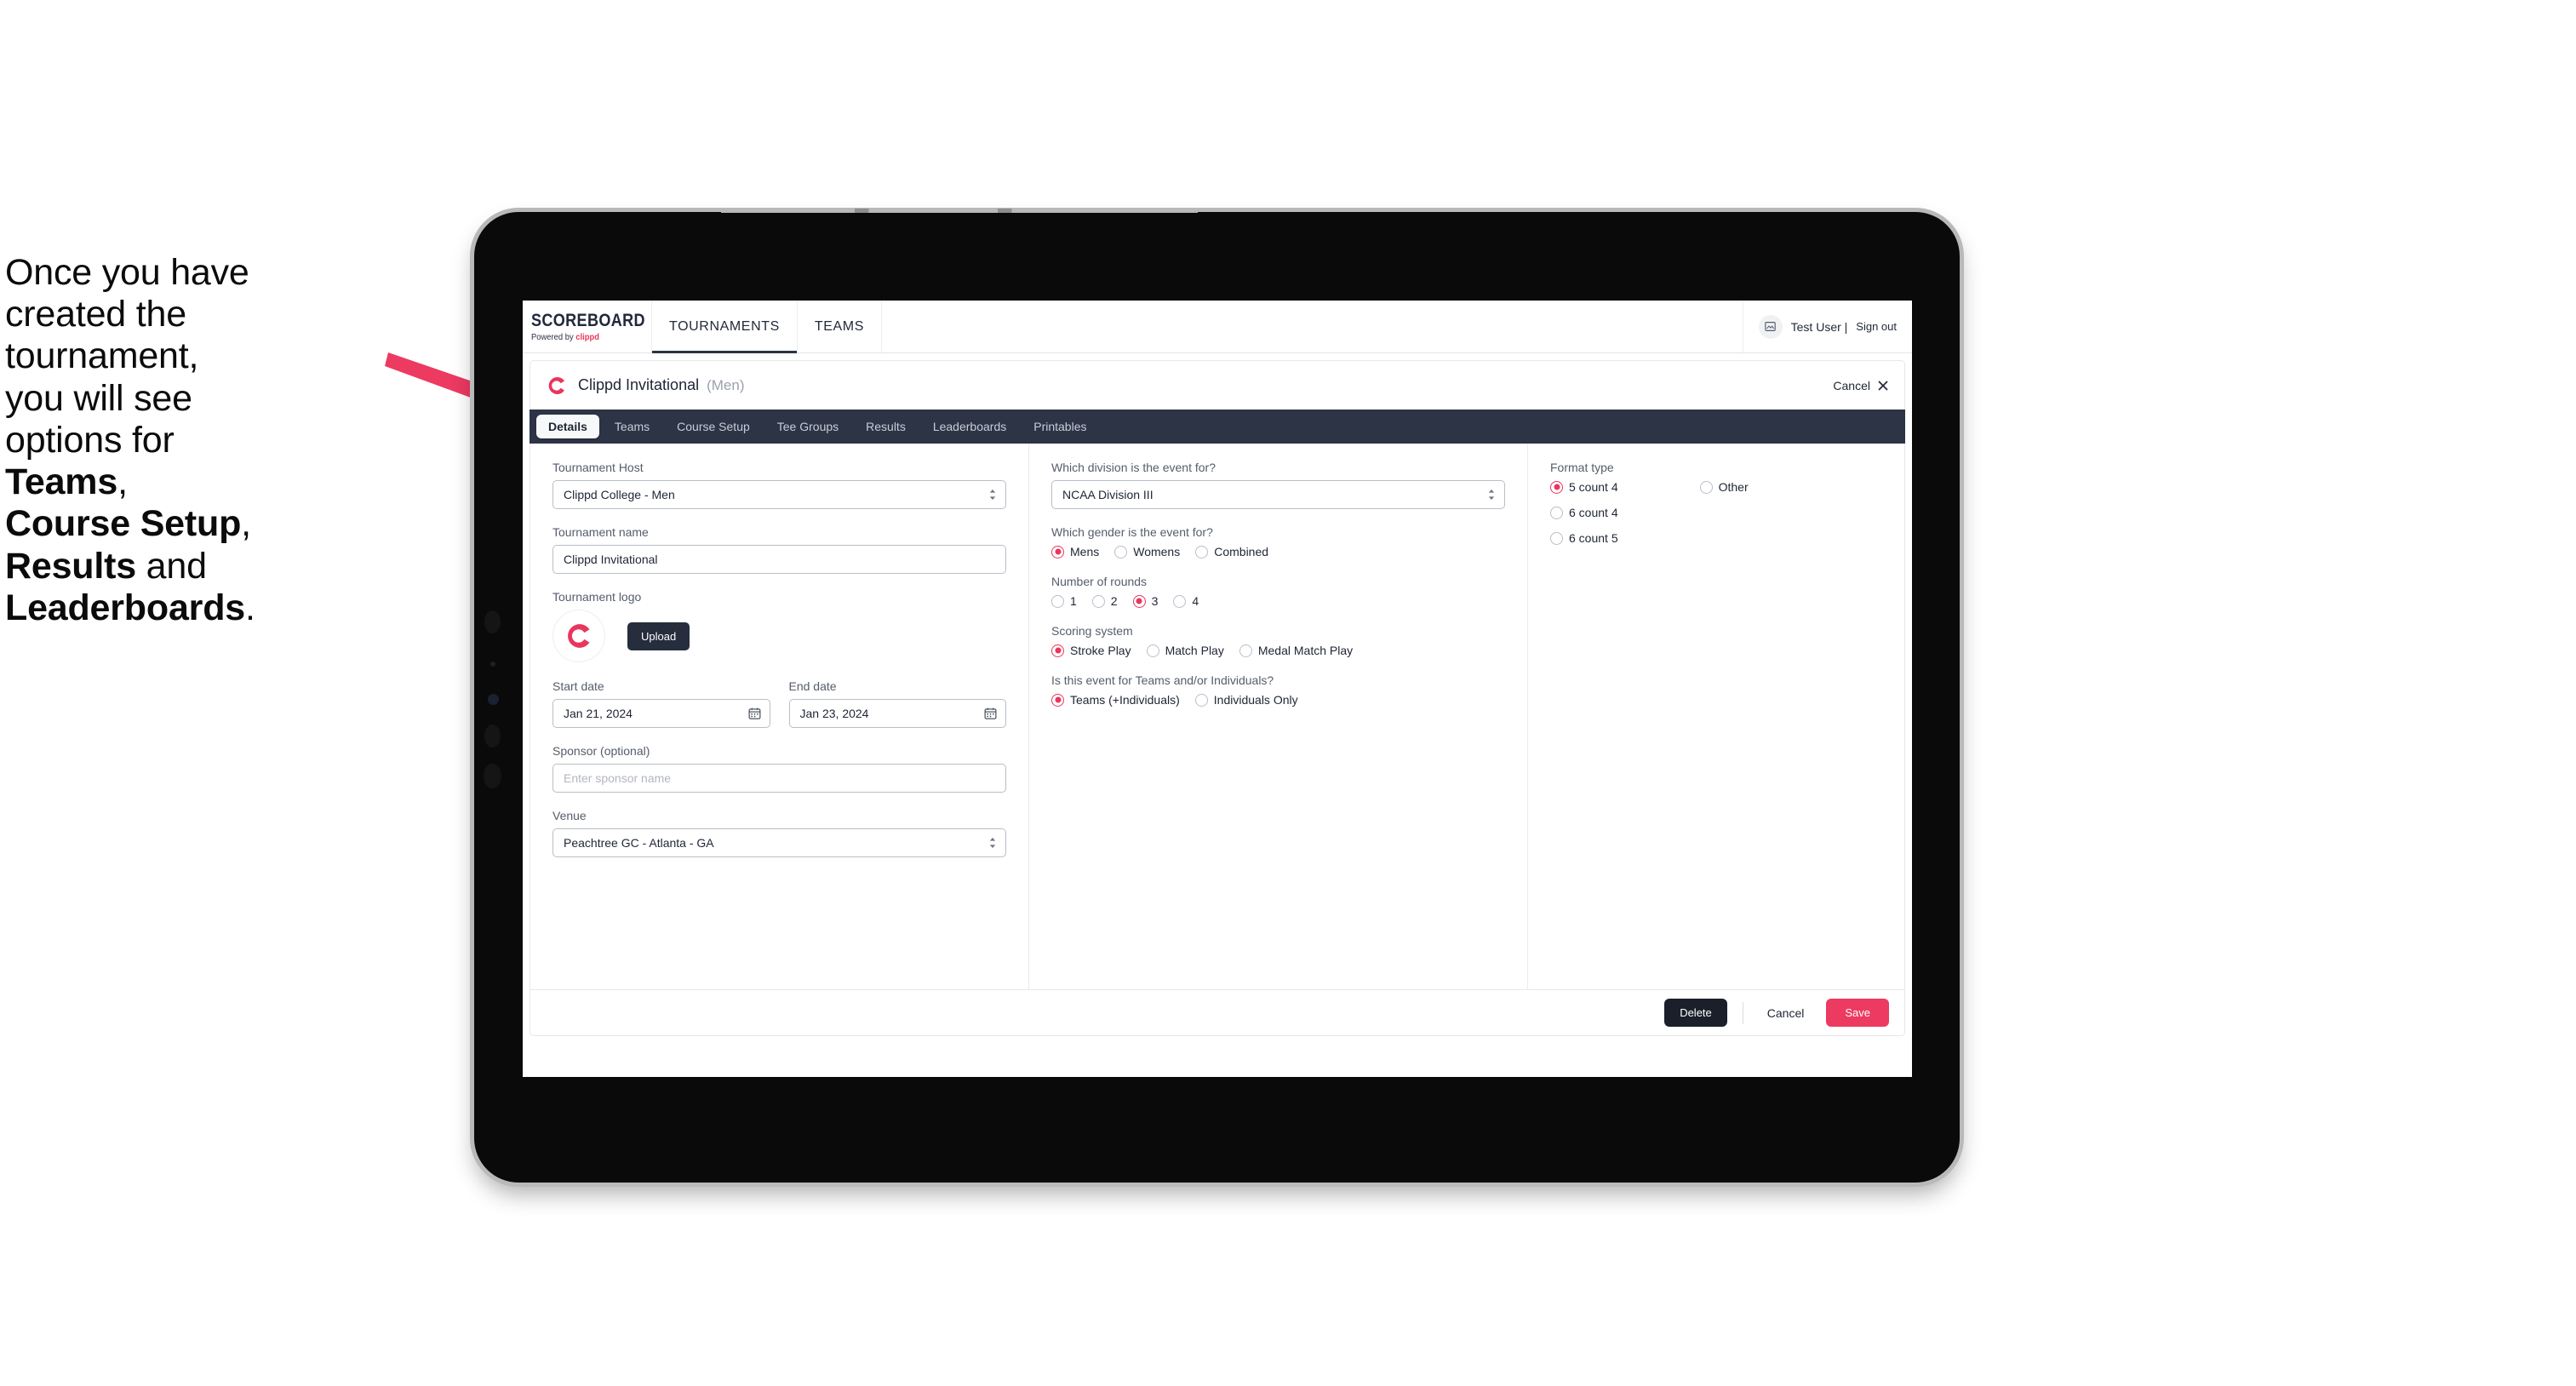 This screenshot has height=1386, width=2576. Describe the element at coordinates (960, 211) in the screenshot. I see `tablet-antenna-line` at that location.